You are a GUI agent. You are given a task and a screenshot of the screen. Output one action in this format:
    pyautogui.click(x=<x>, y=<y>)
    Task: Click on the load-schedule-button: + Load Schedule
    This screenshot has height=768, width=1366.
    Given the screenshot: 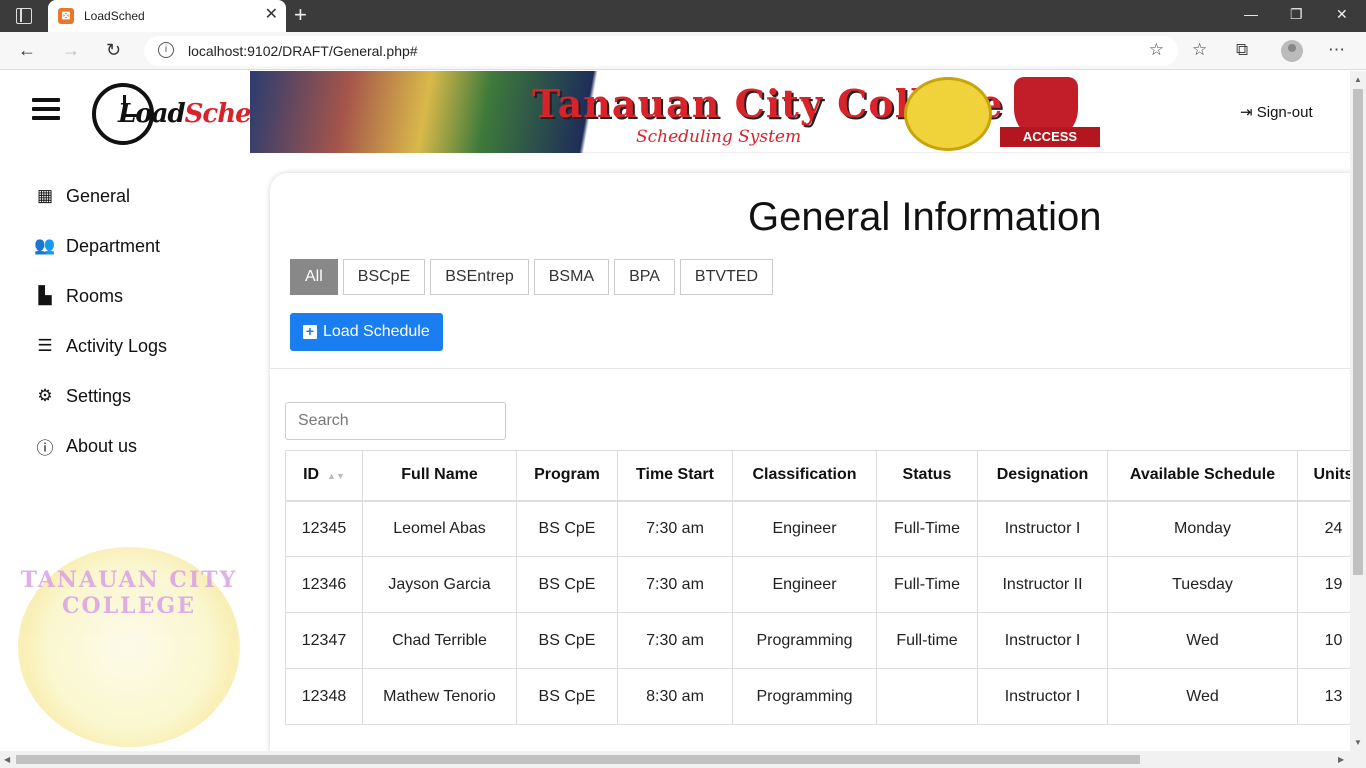 What is the action you would take?
    pyautogui.click(x=366, y=332)
    